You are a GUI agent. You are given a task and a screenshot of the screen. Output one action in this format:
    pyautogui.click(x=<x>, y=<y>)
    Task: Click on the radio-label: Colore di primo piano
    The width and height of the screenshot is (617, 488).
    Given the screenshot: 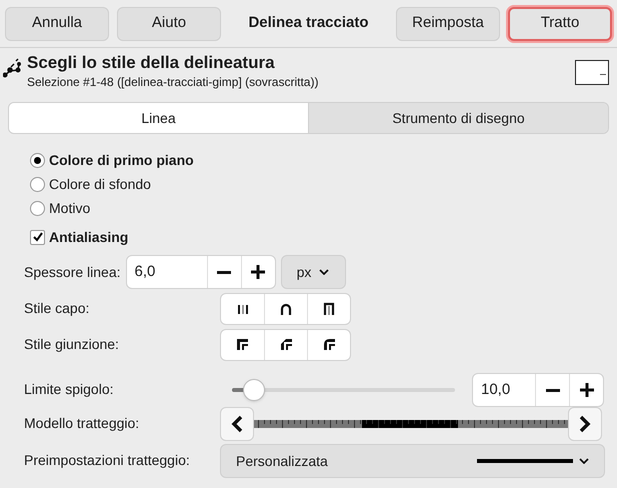 What is the action you would take?
    pyautogui.click(x=121, y=160)
    